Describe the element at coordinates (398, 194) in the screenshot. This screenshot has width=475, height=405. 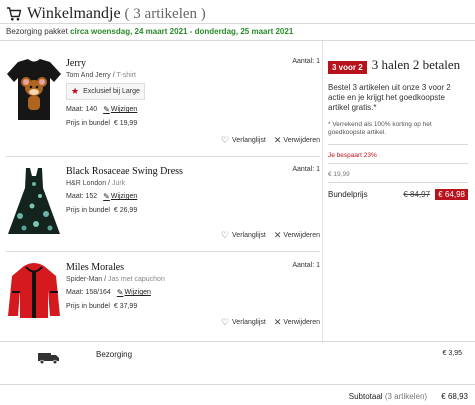
I see `bundle-price-row: Bundelprijs € 84,97 € 64,98` at that location.